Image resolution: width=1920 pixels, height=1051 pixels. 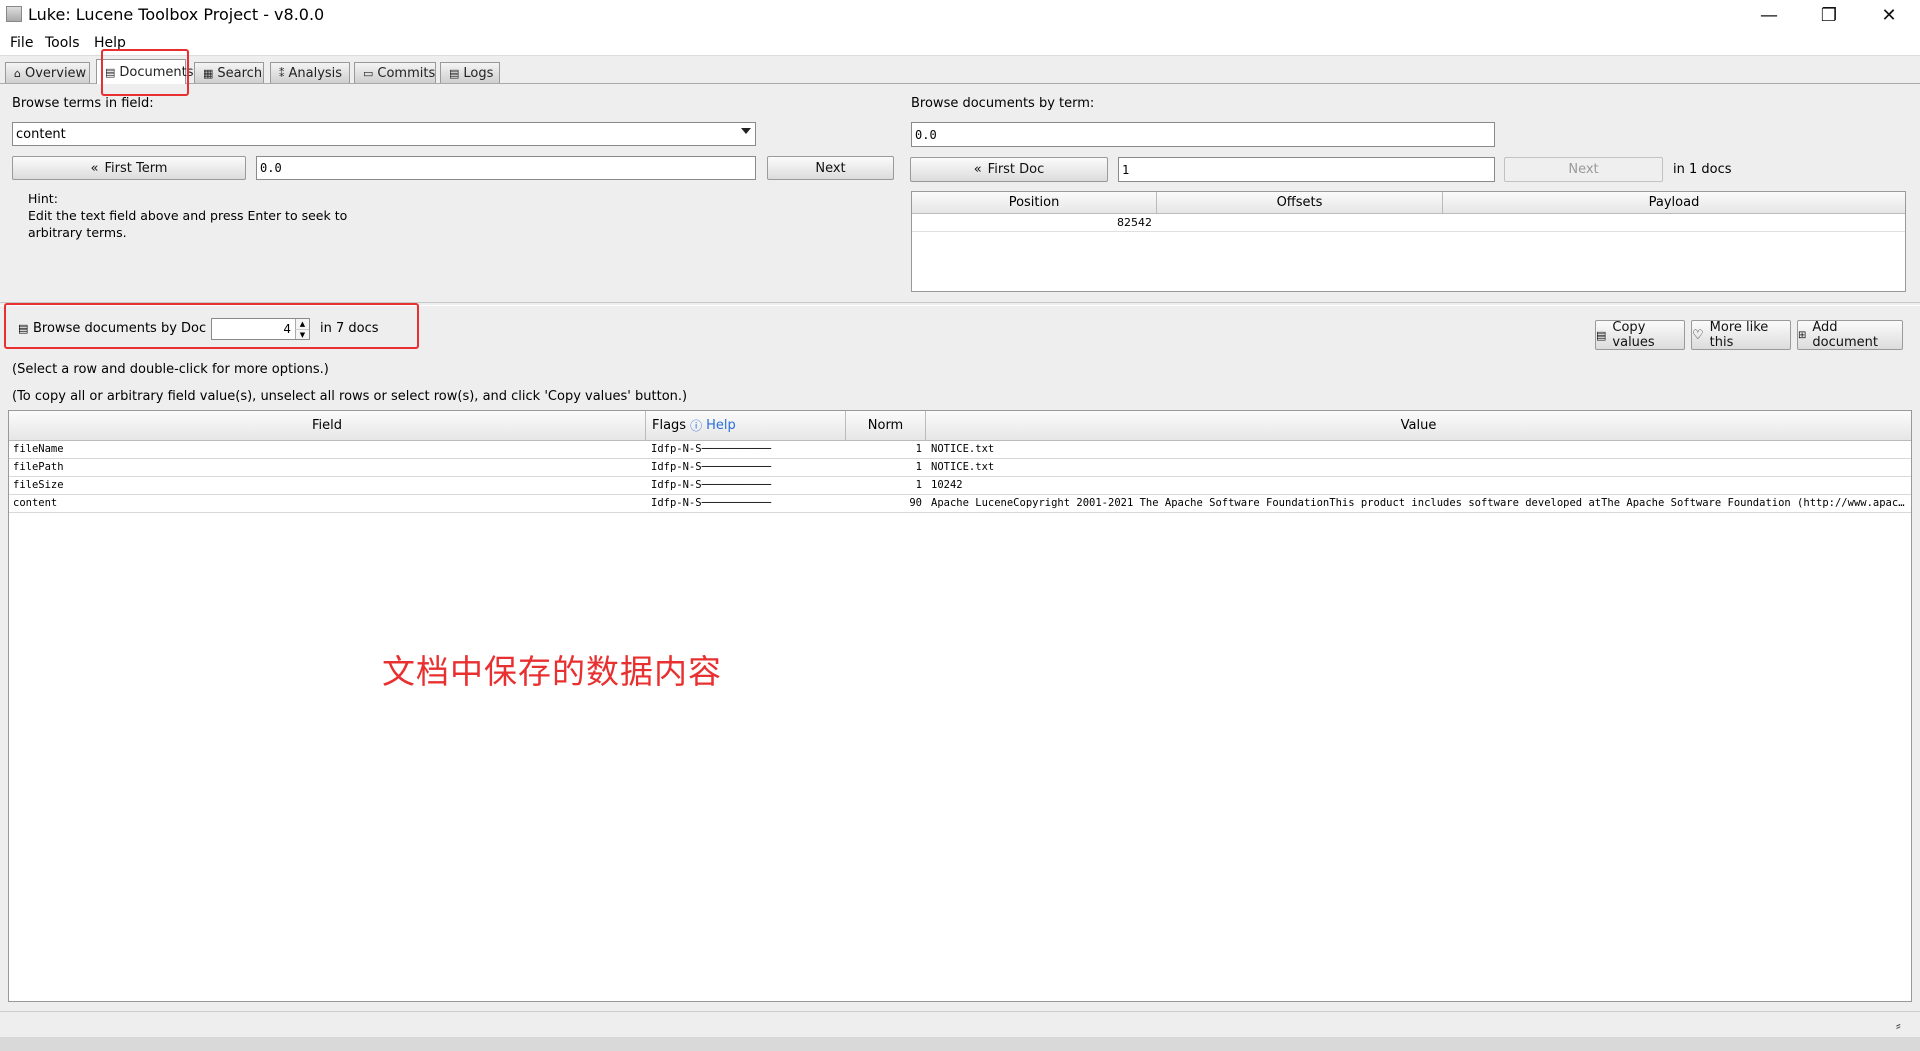 What do you see at coordinates (211, 326) in the screenshot?
I see `annotation-box-doc-browser` at bounding box center [211, 326].